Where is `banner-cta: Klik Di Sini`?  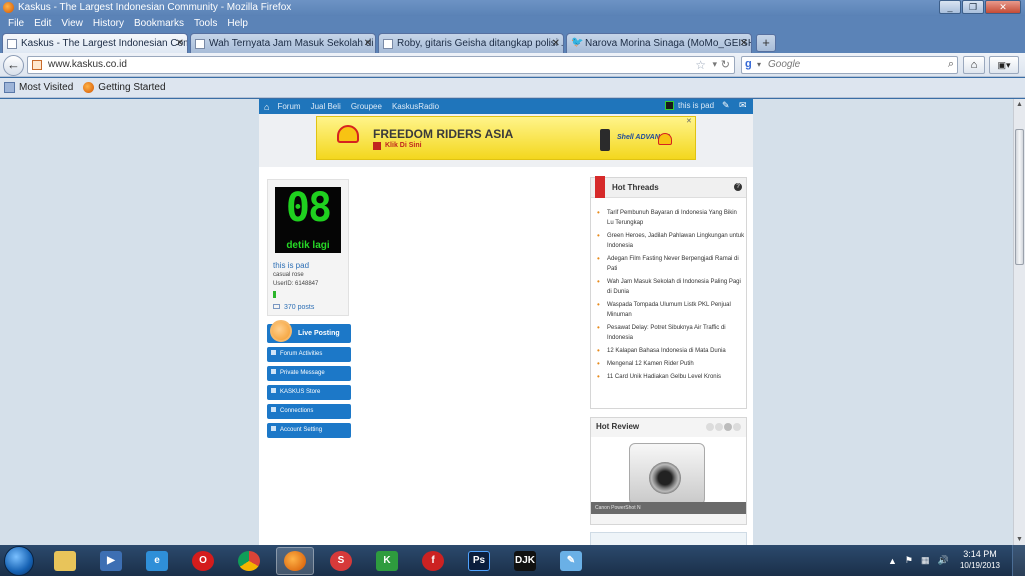 banner-cta: Klik Di Sini is located at coordinates (403, 145).